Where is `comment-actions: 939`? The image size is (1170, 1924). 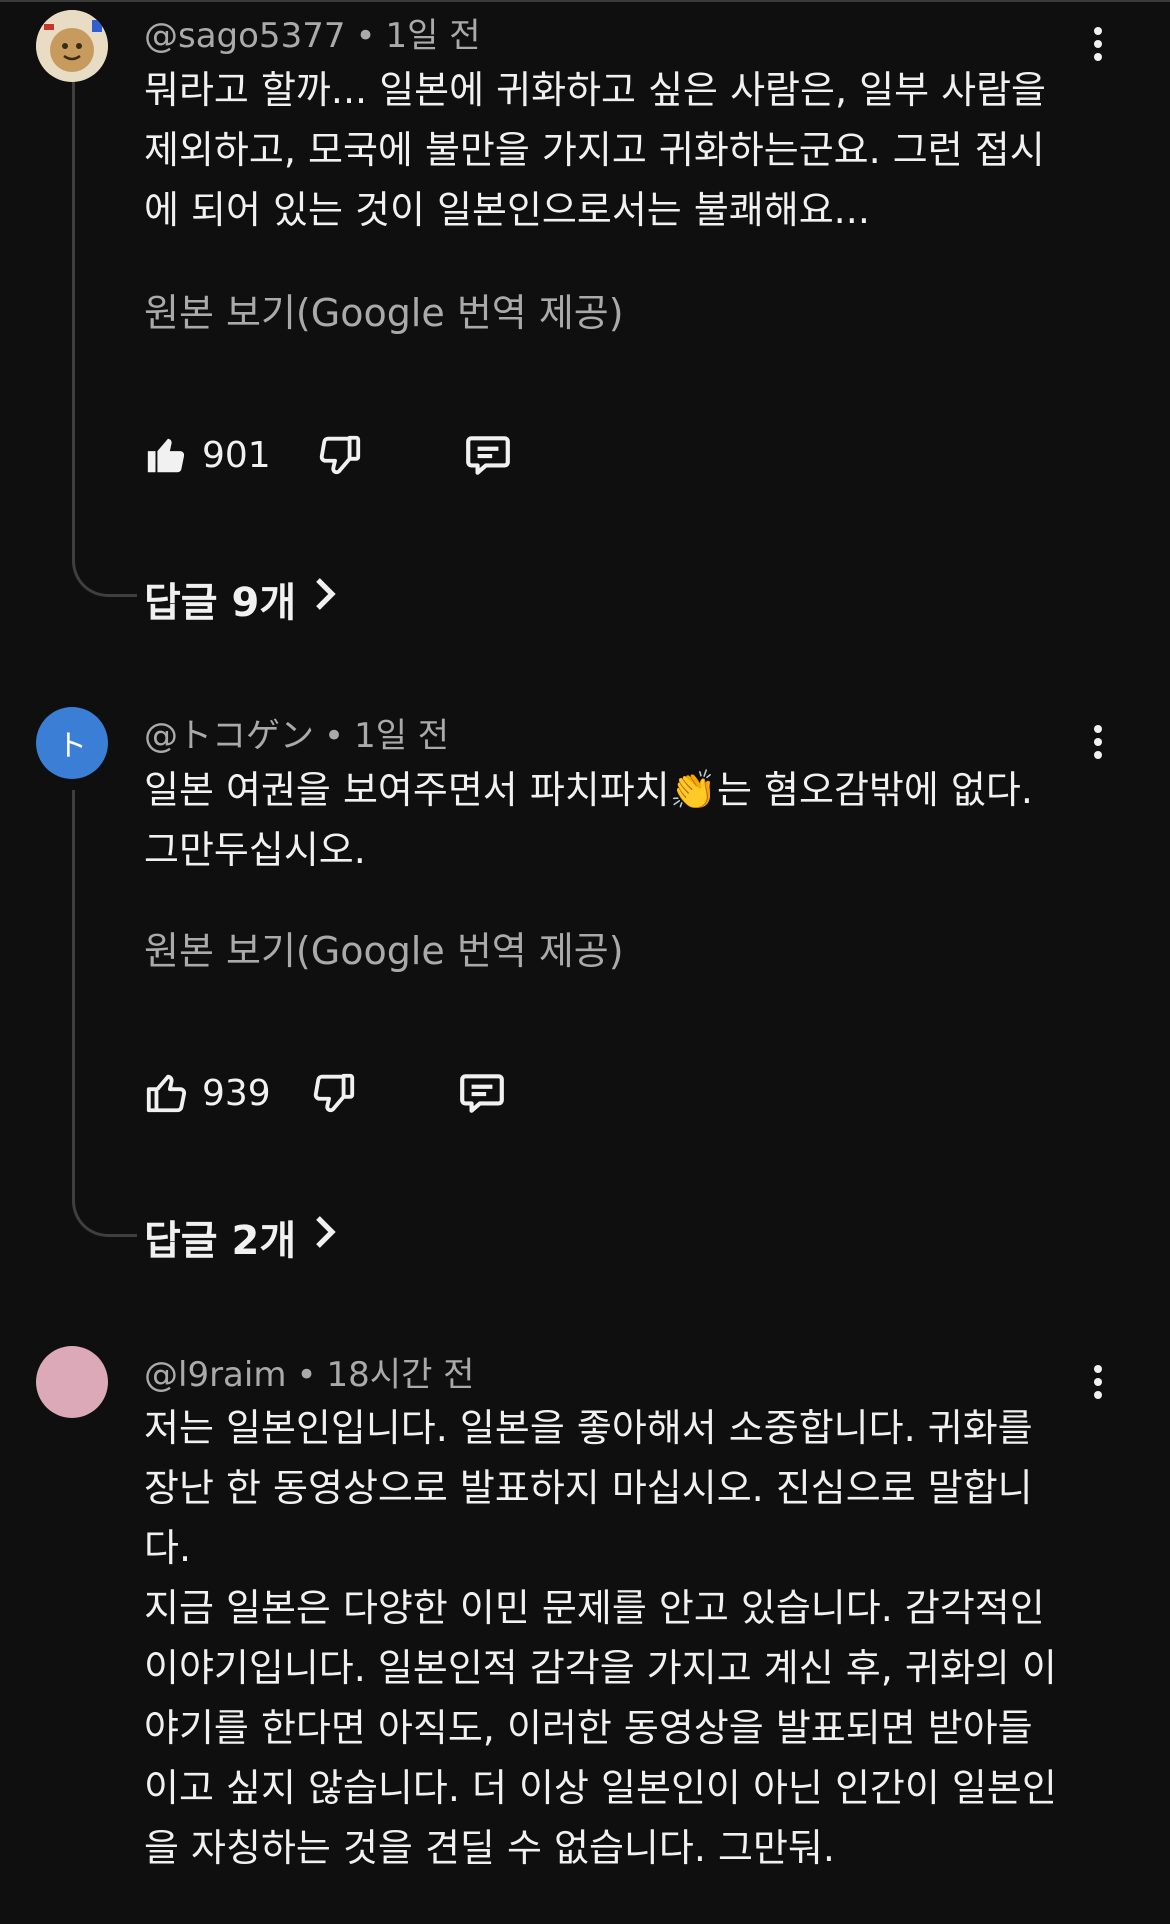 comment-actions: 939 is located at coordinates (325, 1093).